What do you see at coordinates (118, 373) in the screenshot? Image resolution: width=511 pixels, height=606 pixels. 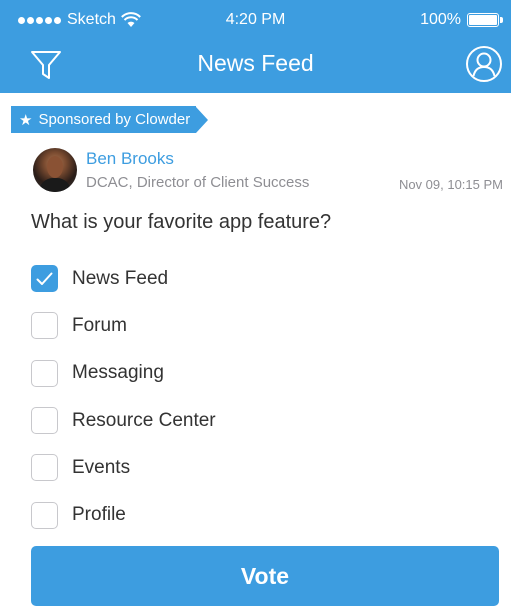 I see `option-label: Messaging` at bounding box center [118, 373].